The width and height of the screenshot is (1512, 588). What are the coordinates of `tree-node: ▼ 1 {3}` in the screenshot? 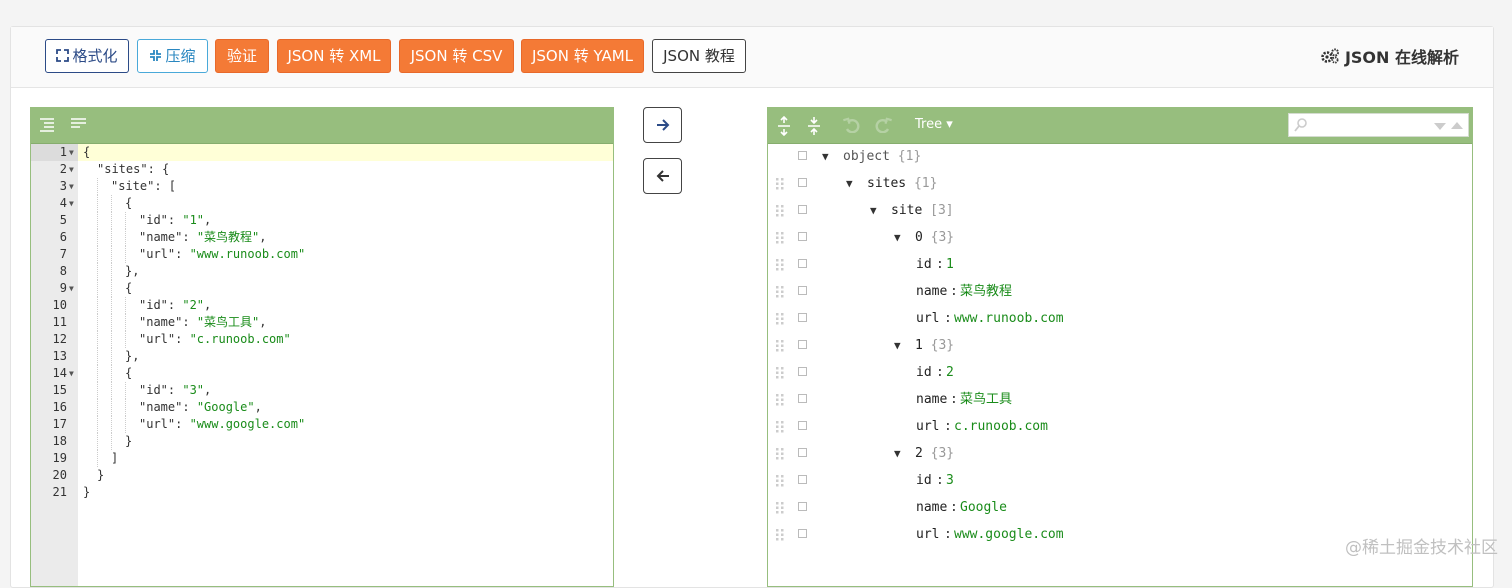 It's located at (1118, 345).